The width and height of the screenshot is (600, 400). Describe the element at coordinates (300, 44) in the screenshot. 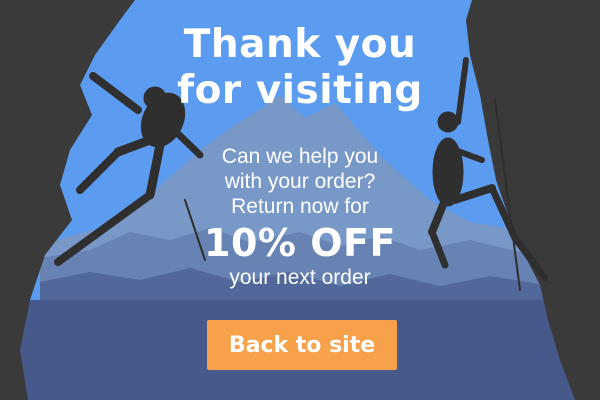

I see `headline-line-1: Thank you` at that location.